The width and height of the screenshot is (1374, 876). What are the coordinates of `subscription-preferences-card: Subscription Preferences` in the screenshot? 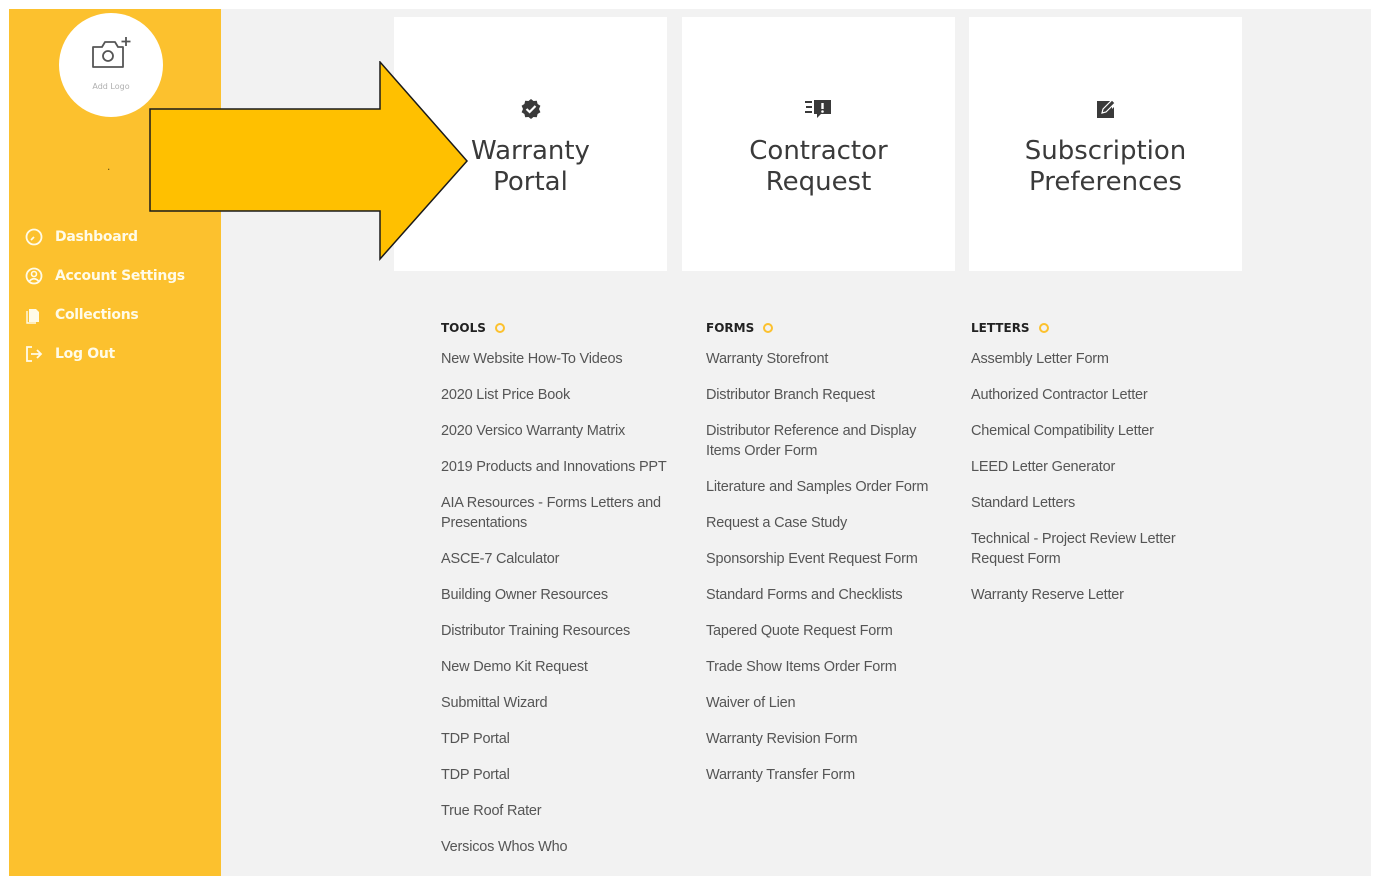 It's located at (1105, 144).